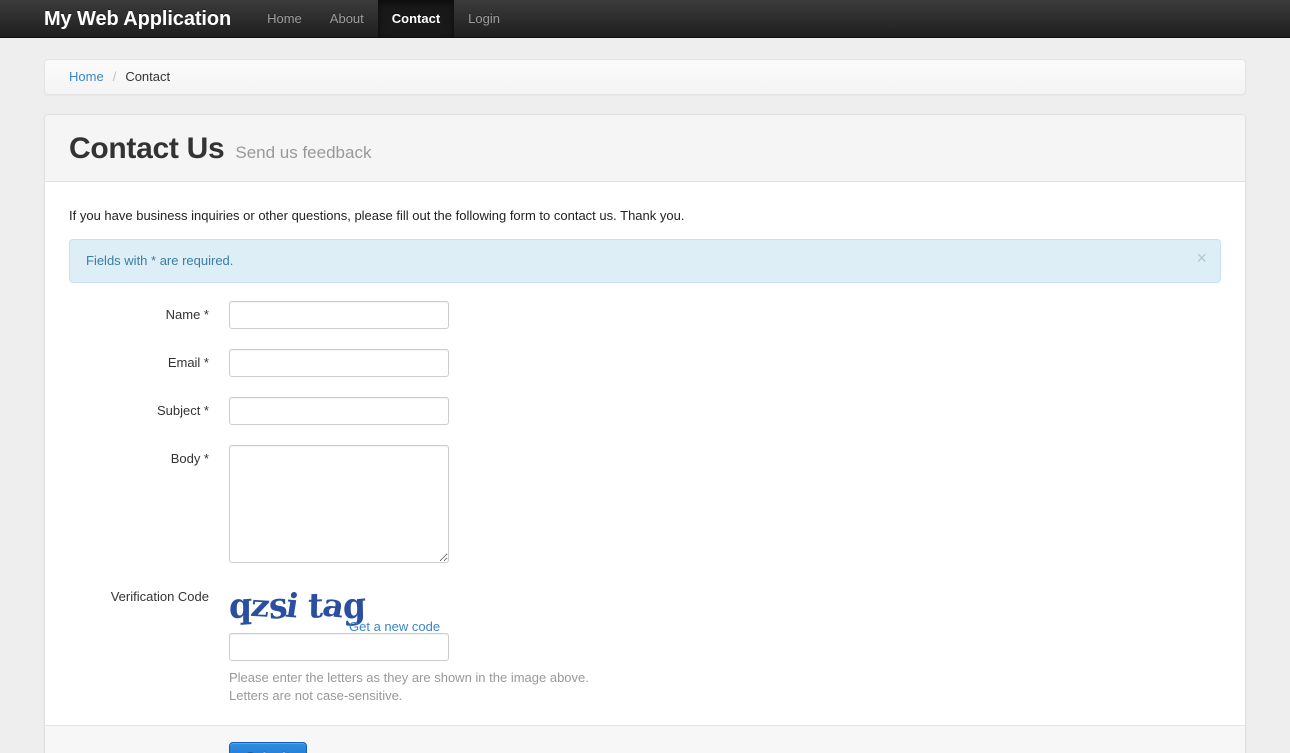  Describe the element at coordinates (160, 261) in the screenshot. I see `alert-text: Fields with * are required.` at that location.